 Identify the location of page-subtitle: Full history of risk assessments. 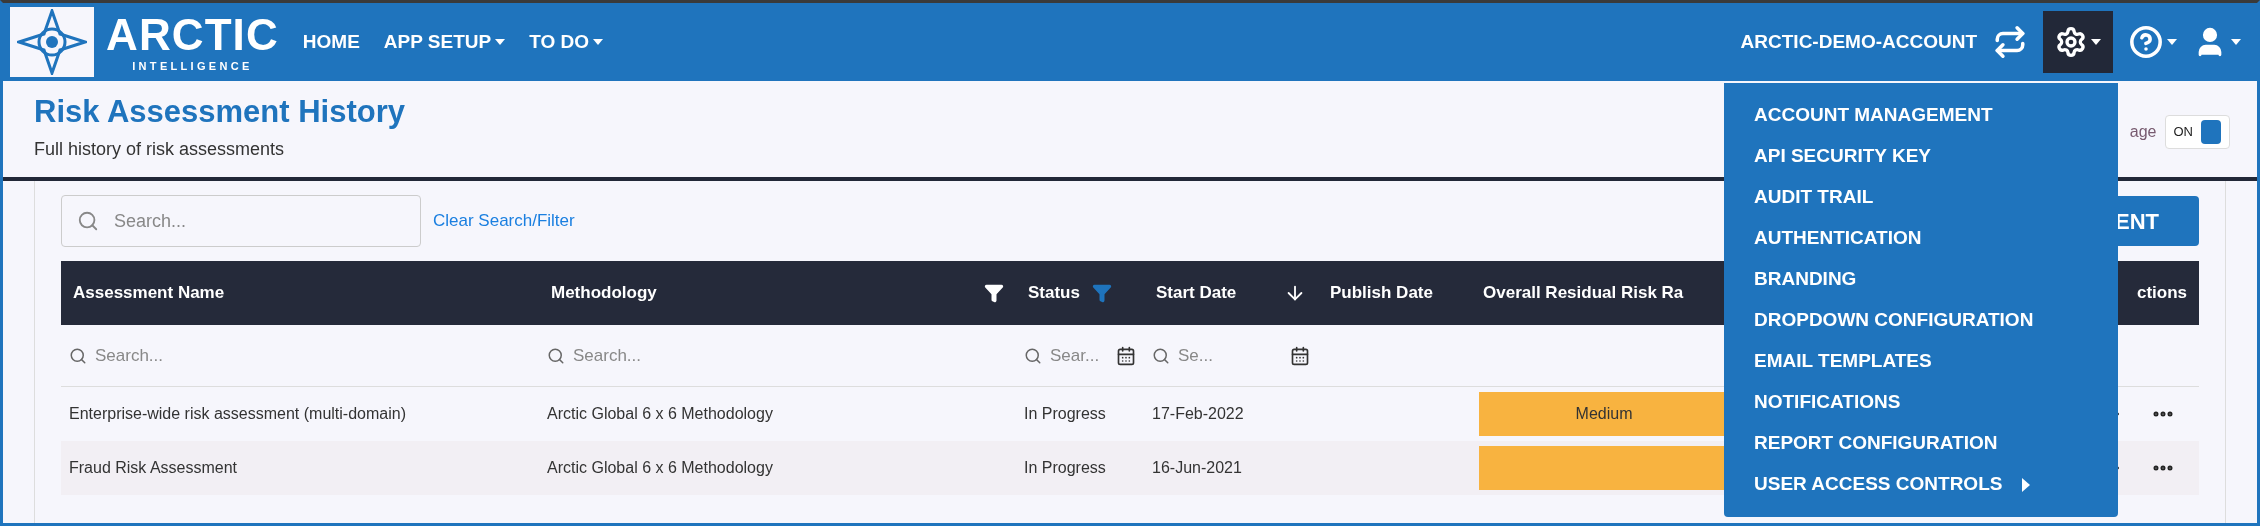
(160, 149).